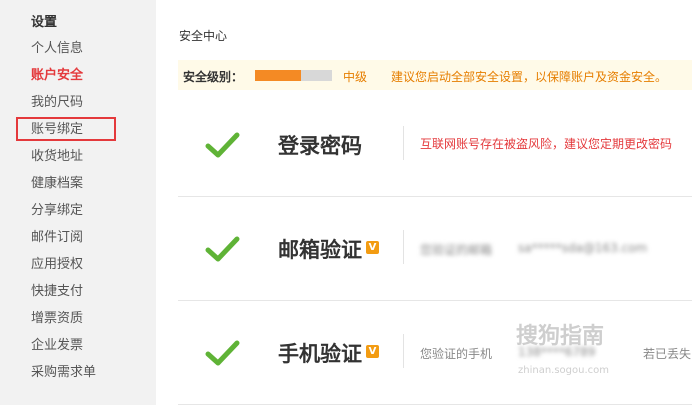  Describe the element at coordinates (57, 238) in the screenshot. I see `sidebar-item-email-subscription: 邮件订阅` at that location.